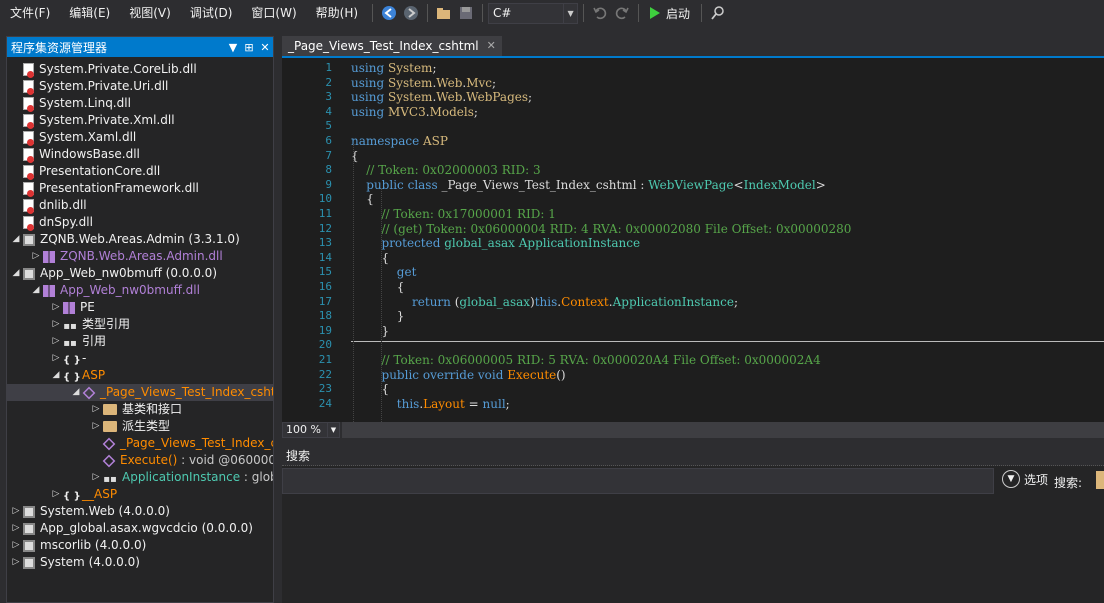 Image resolution: width=1104 pixels, height=603 pixels. What do you see at coordinates (140, 290) in the screenshot?
I see `tree-item: ◢ App_Web_nw0bmuff.dll` at bounding box center [140, 290].